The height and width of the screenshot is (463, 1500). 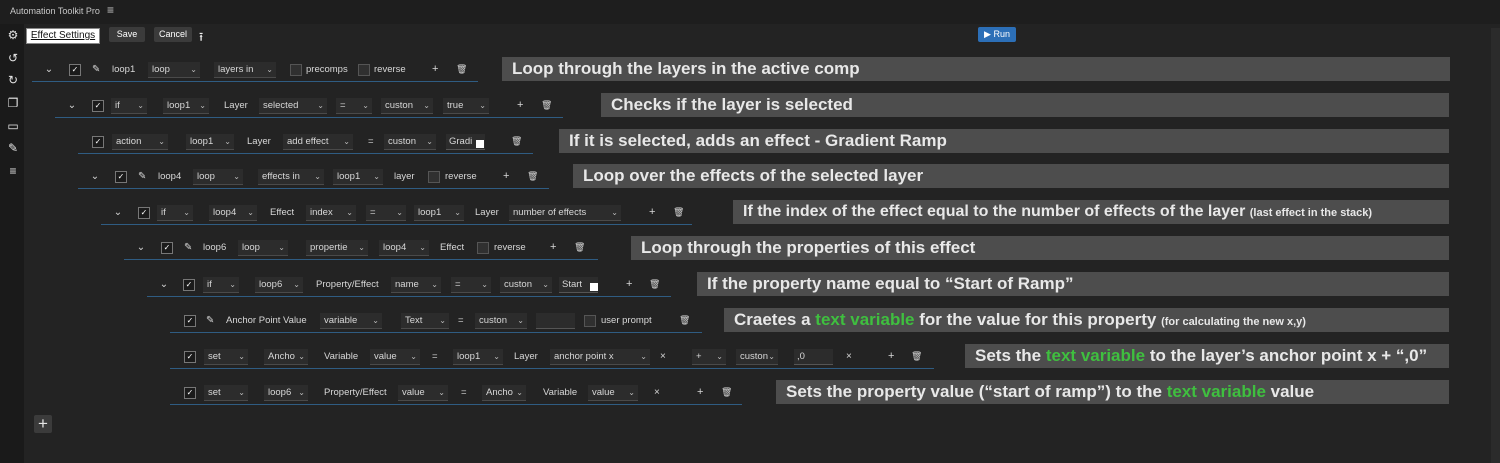 What do you see at coordinates (293, 106) in the screenshot?
I see `property-select: selected ⌄` at bounding box center [293, 106].